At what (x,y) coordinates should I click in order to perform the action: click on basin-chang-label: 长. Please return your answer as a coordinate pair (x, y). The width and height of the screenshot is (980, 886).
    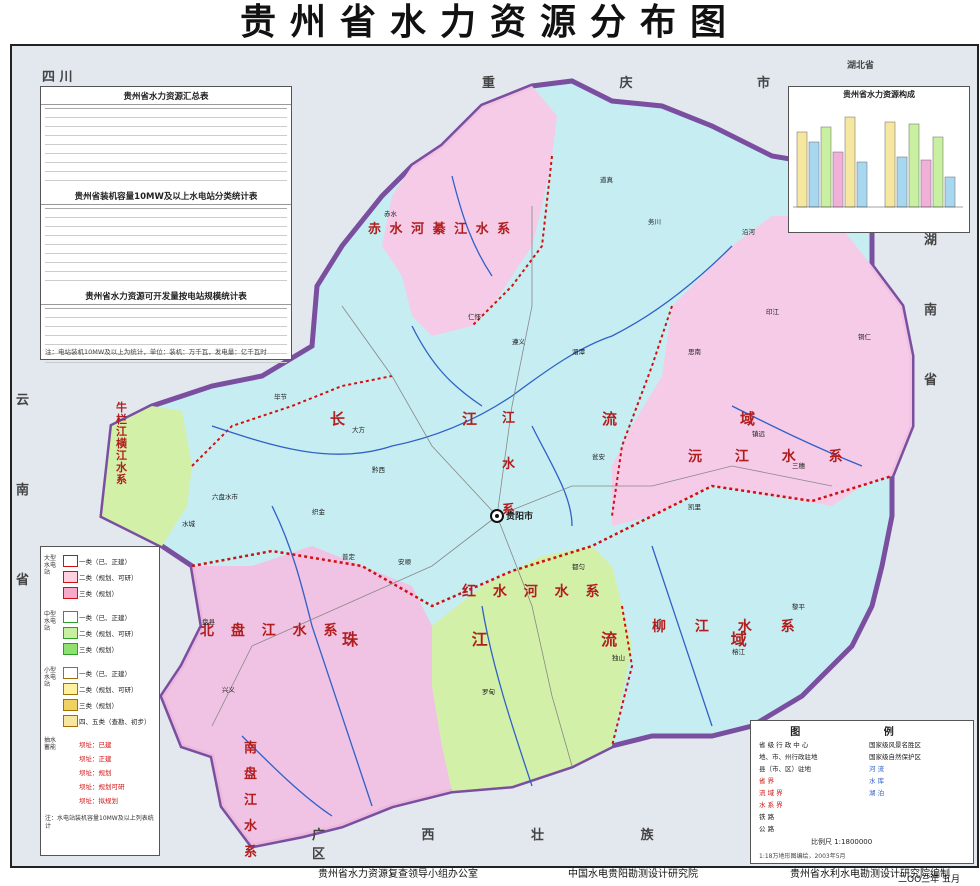
    Looking at the image, I should click on (338, 419).